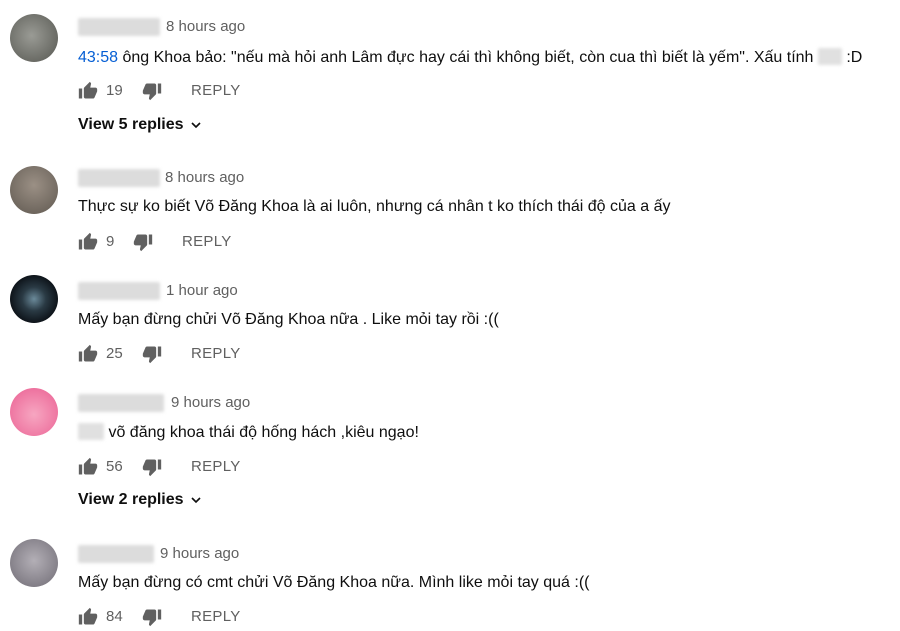  I want to click on like-count: 19, so click(114, 90).